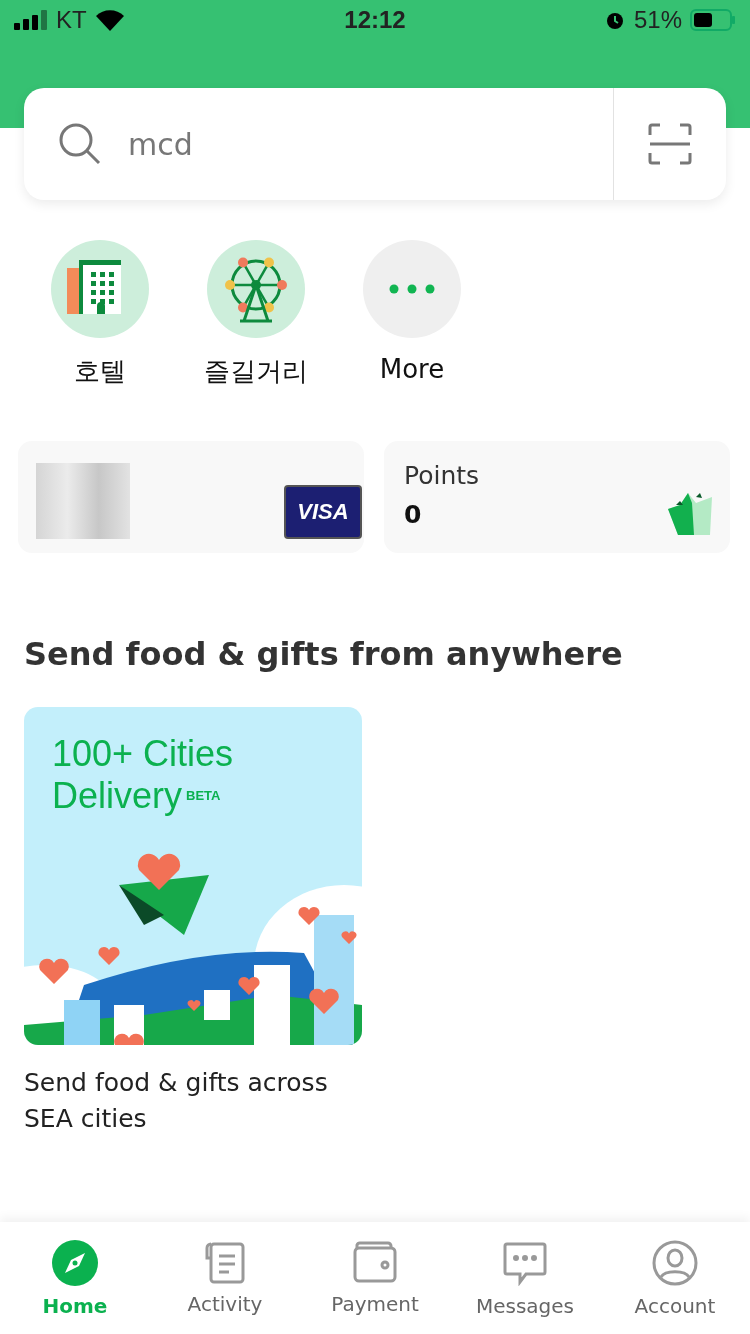 The width and height of the screenshot is (750, 1334). Describe the element at coordinates (31, 20) in the screenshot. I see `signal-icon` at that location.